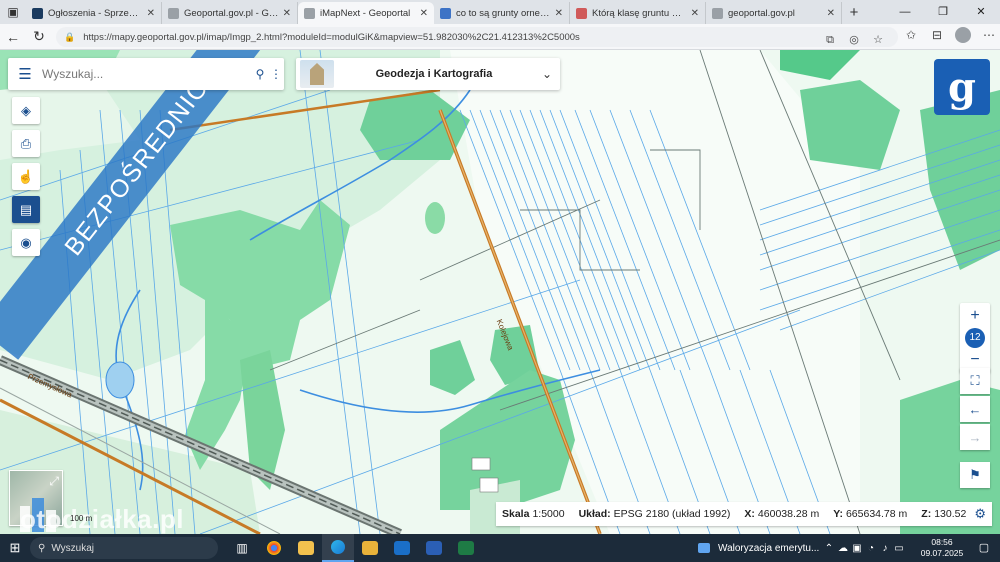 This screenshot has width=1000, height=562. Describe the element at coordinates (502, 13) in the screenshot. I see `browser-tab: co to są grunty orne IV - V ✕` at that location.